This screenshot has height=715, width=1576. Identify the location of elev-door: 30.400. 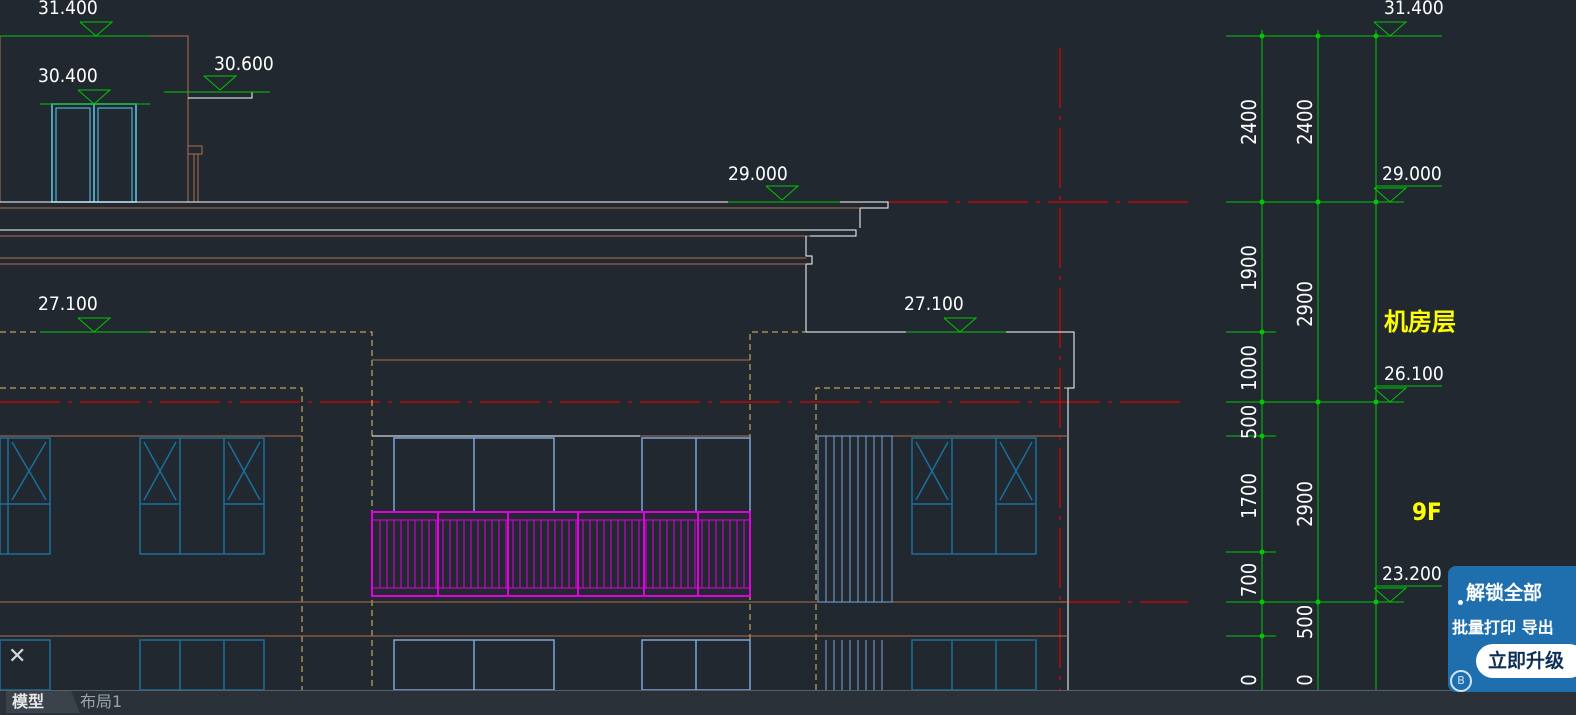
(68, 76).